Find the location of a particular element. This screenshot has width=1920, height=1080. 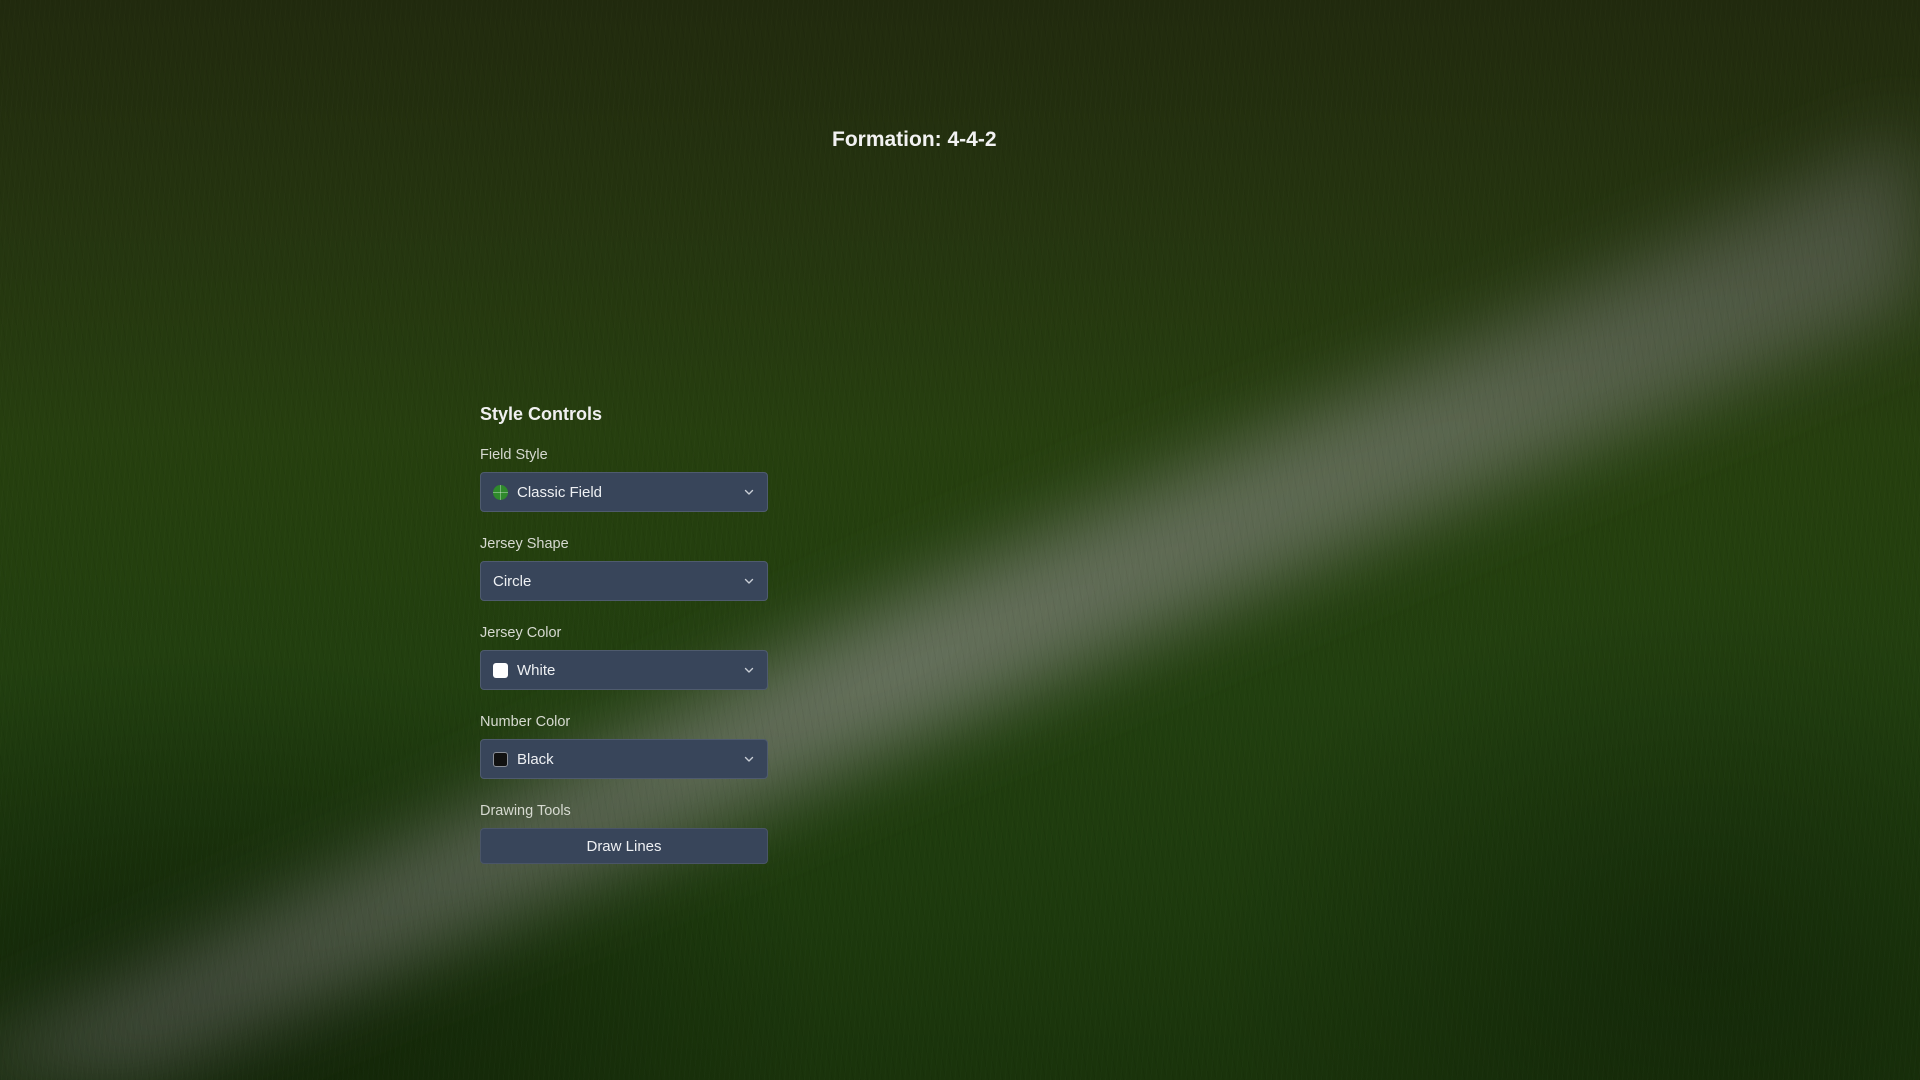

drawing-tools-label: Drawing Tools is located at coordinates (525, 811).